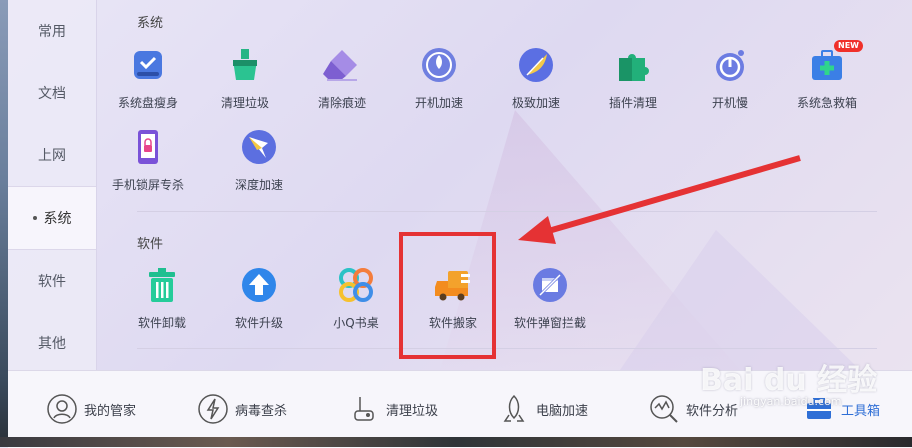 The height and width of the screenshot is (448, 912). Describe the element at coordinates (447, 295) in the screenshot. I see `highlight-box` at that location.